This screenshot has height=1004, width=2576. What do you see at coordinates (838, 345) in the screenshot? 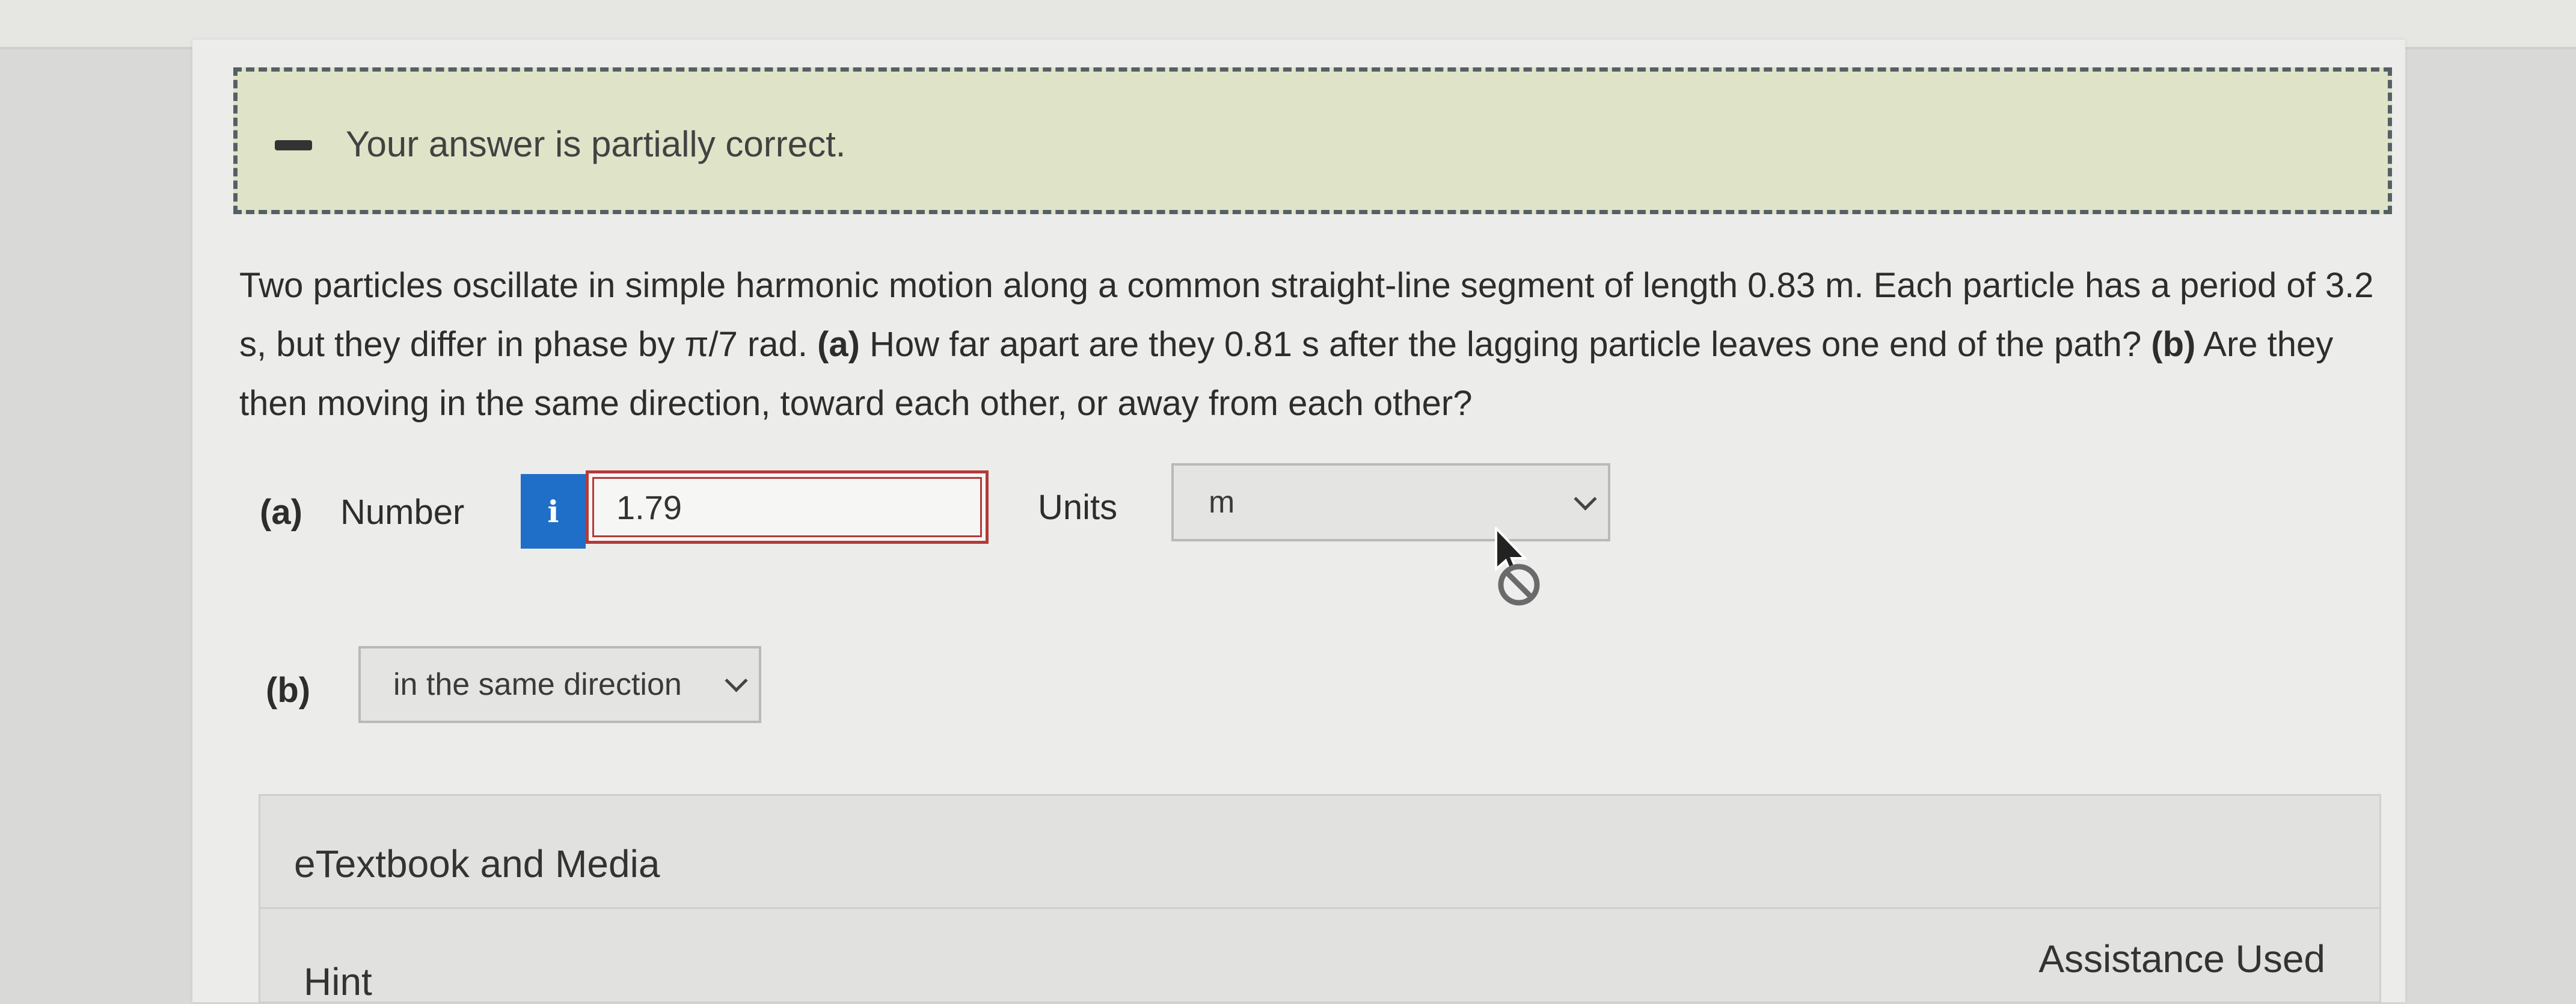
I see `question-part-a-label: (a)` at bounding box center [838, 345].